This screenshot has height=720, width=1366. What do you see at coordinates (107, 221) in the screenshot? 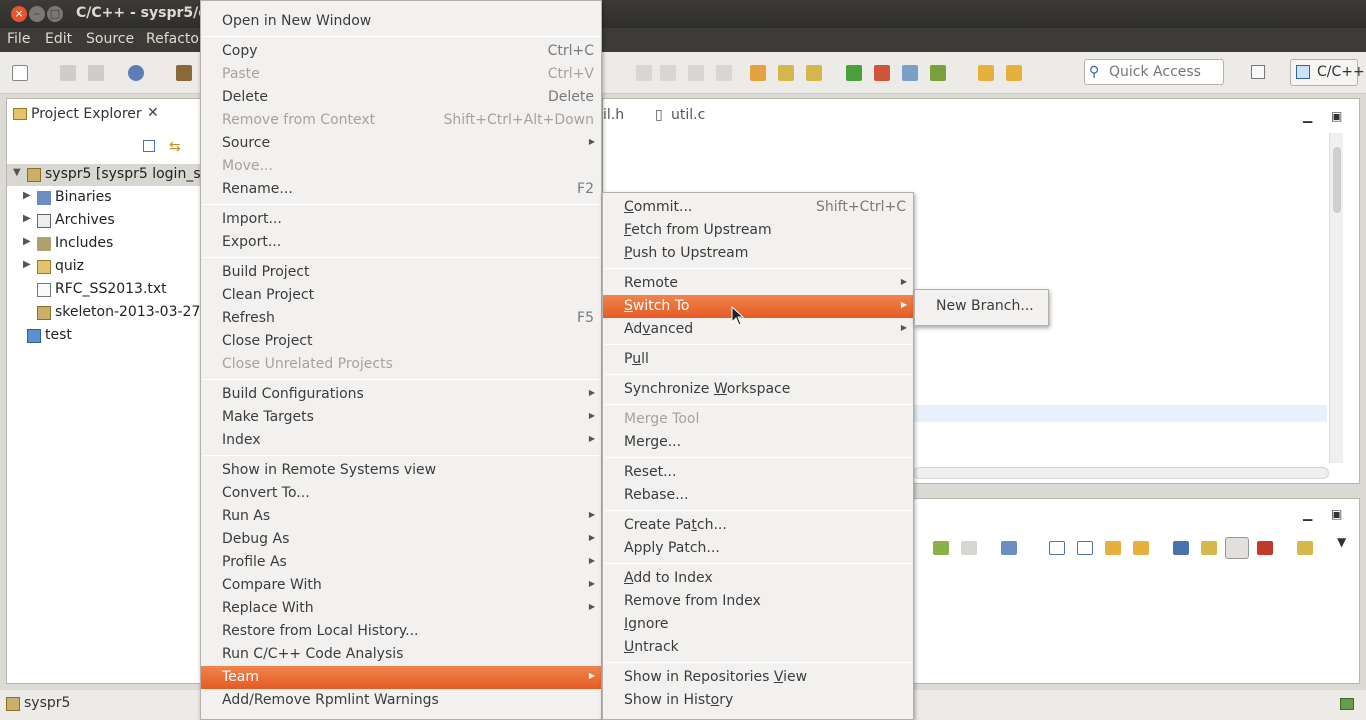
I see `tree-item: ▶ Archives` at bounding box center [107, 221].